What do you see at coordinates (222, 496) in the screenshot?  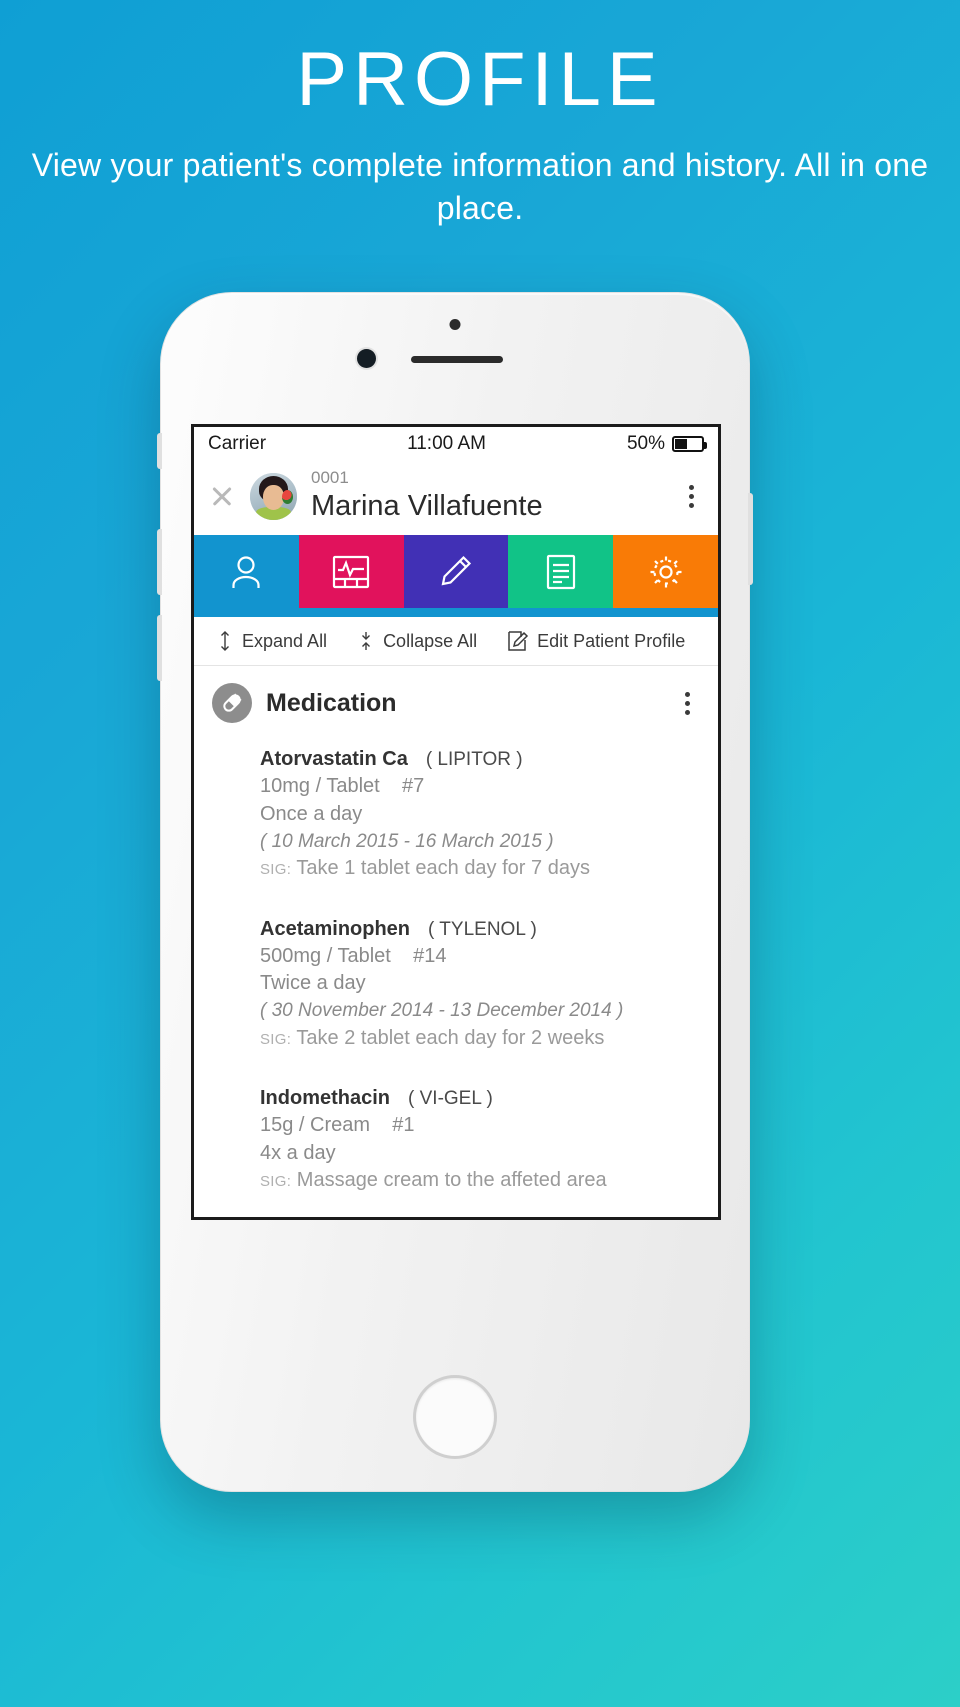 I see `close-icon` at bounding box center [222, 496].